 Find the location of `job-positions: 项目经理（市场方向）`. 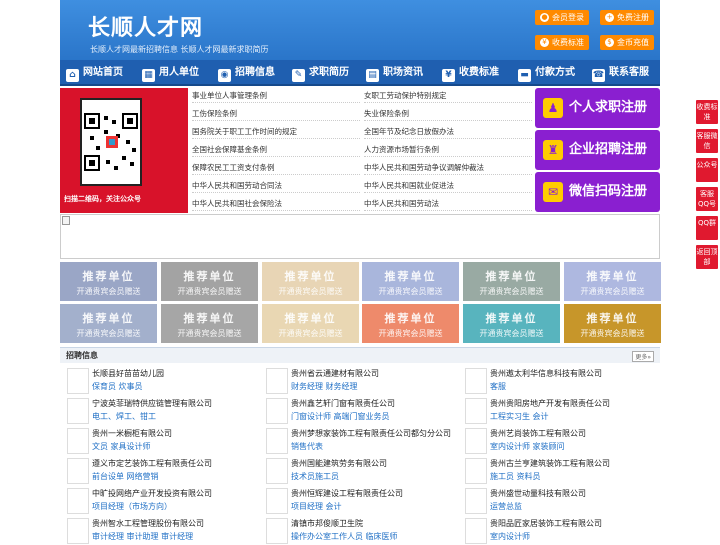

job-positions: 项目经理（市场方向） is located at coordinates (132, 506).